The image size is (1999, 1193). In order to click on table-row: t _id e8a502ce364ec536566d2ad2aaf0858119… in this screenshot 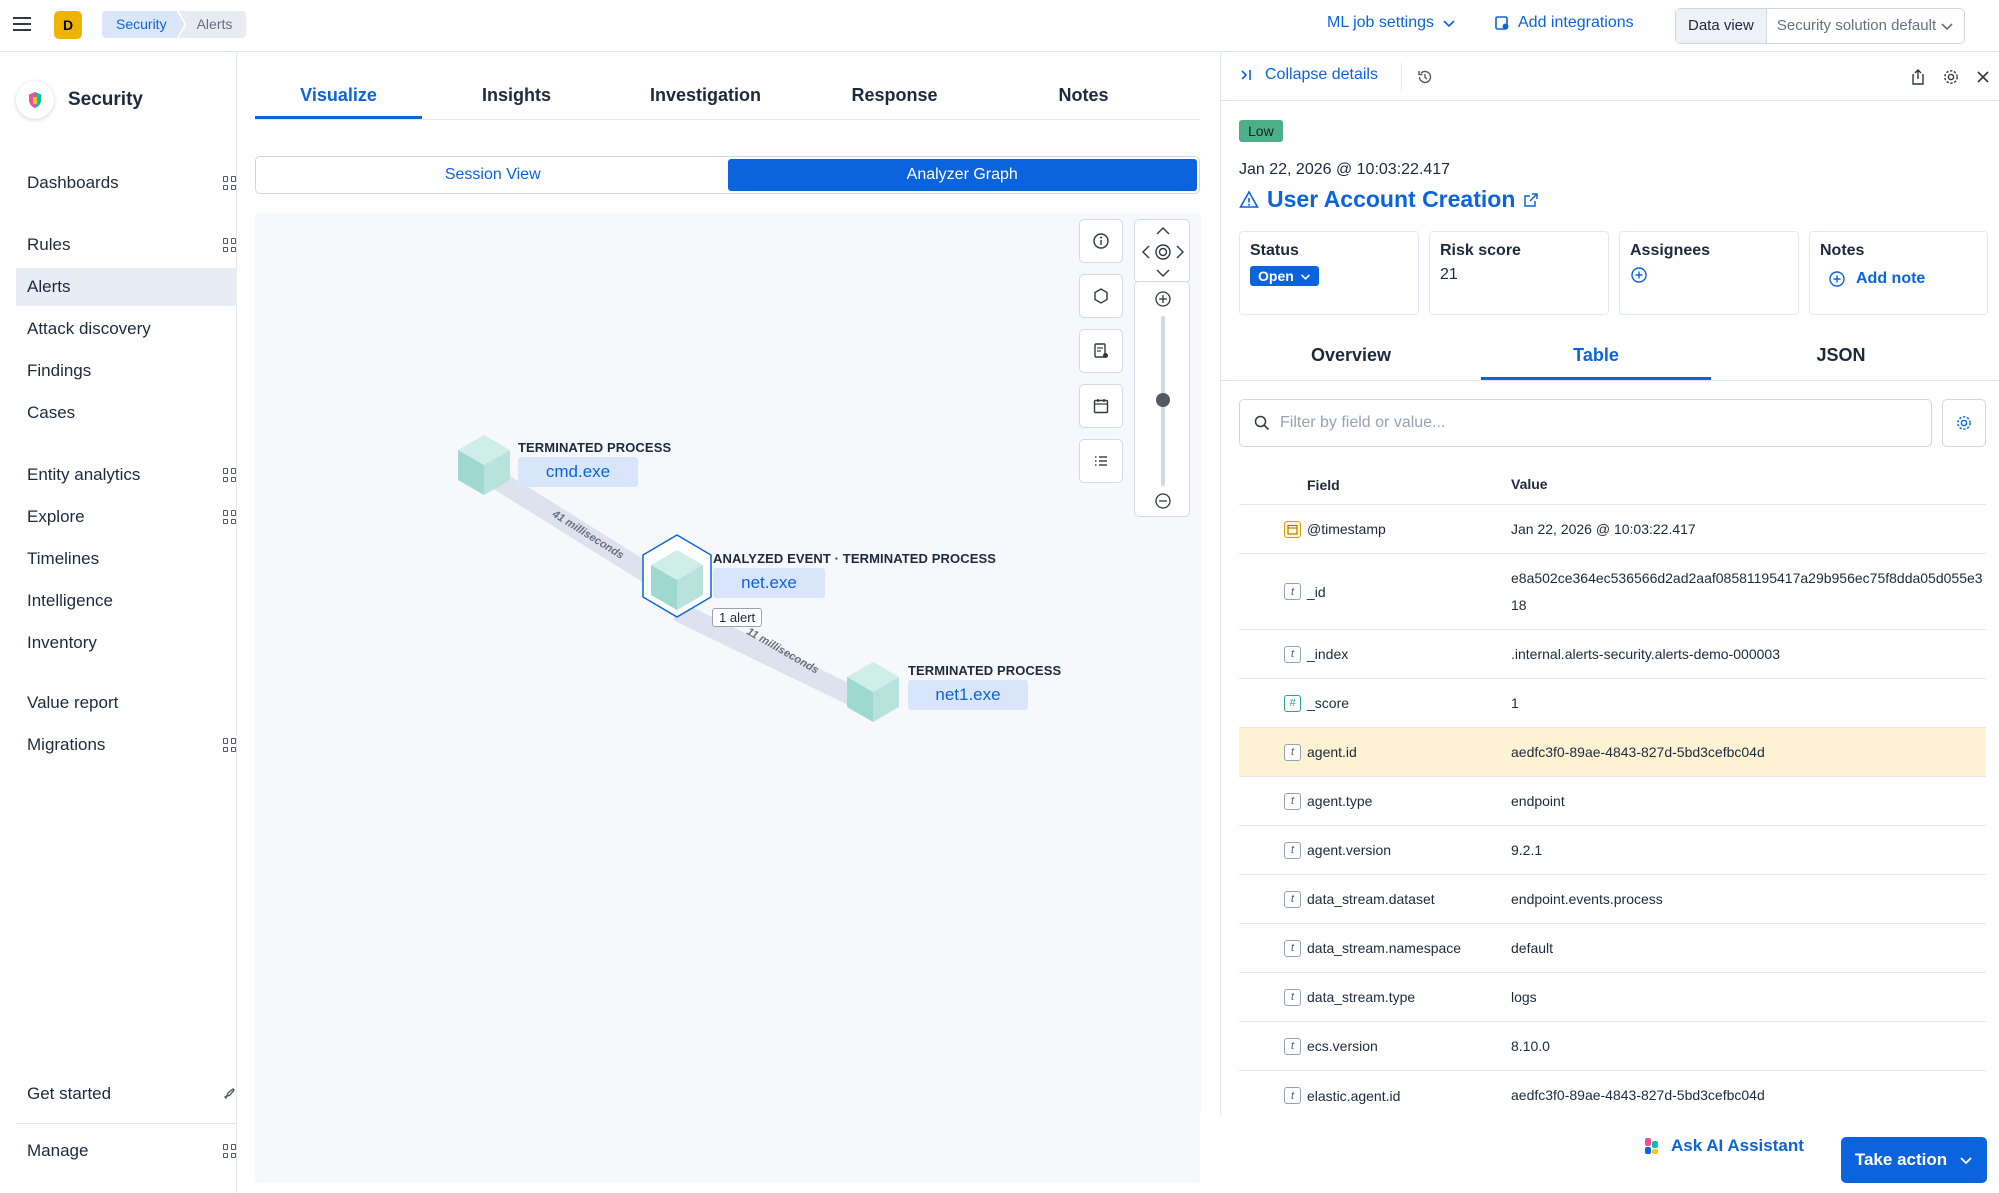, I will do `click(1612, 592)`.